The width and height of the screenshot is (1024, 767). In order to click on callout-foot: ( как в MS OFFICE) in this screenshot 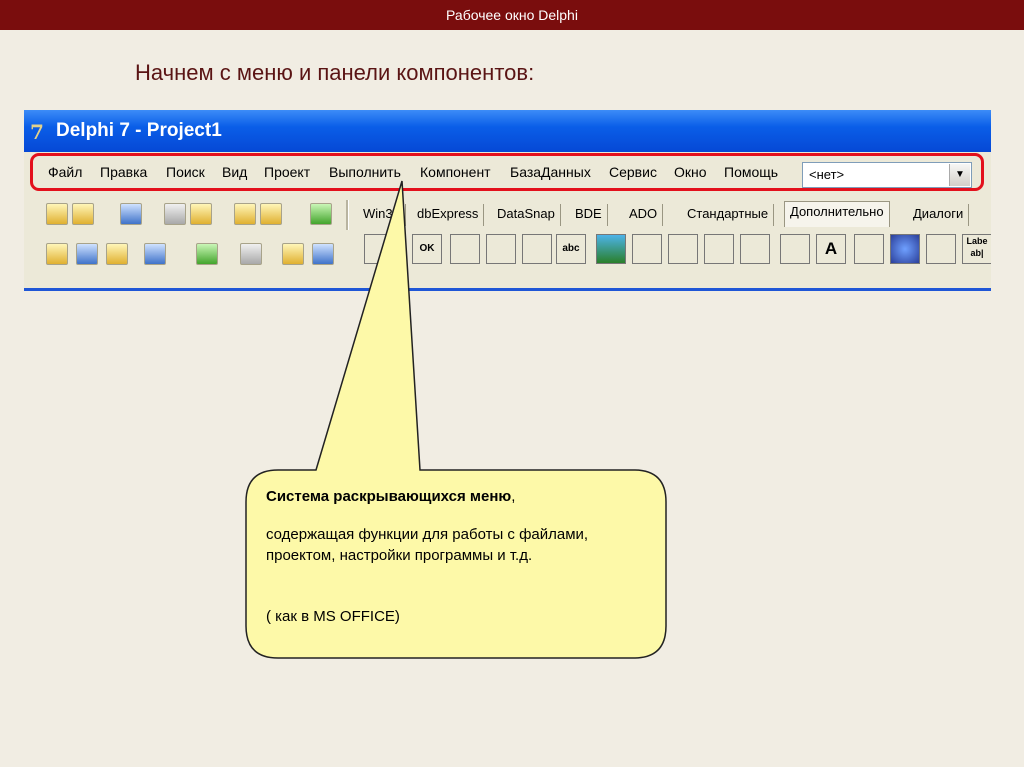, I will do `click(333, 616)`.